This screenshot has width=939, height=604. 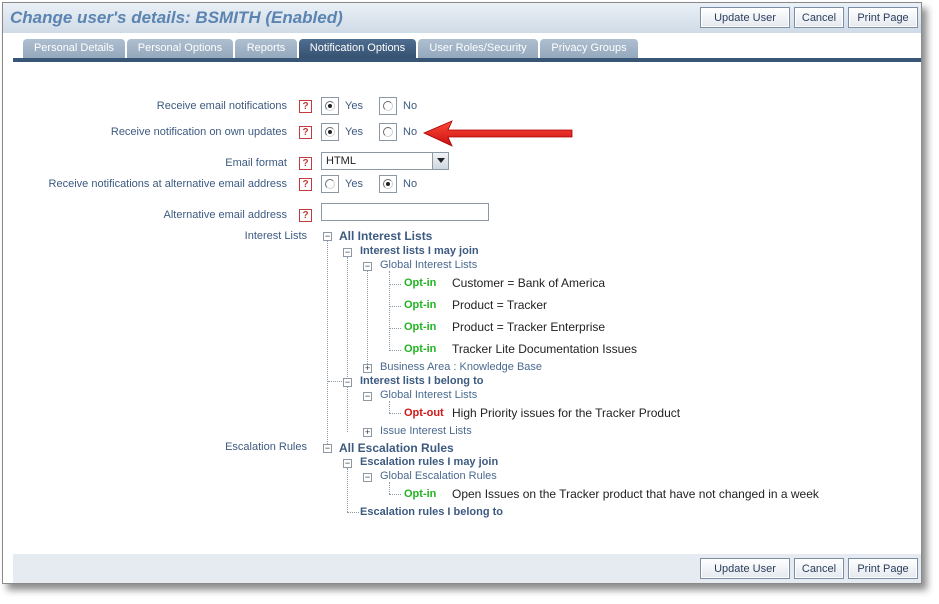 I want to click on print-page-button-top: Print Page, so click(x=883, y=17).